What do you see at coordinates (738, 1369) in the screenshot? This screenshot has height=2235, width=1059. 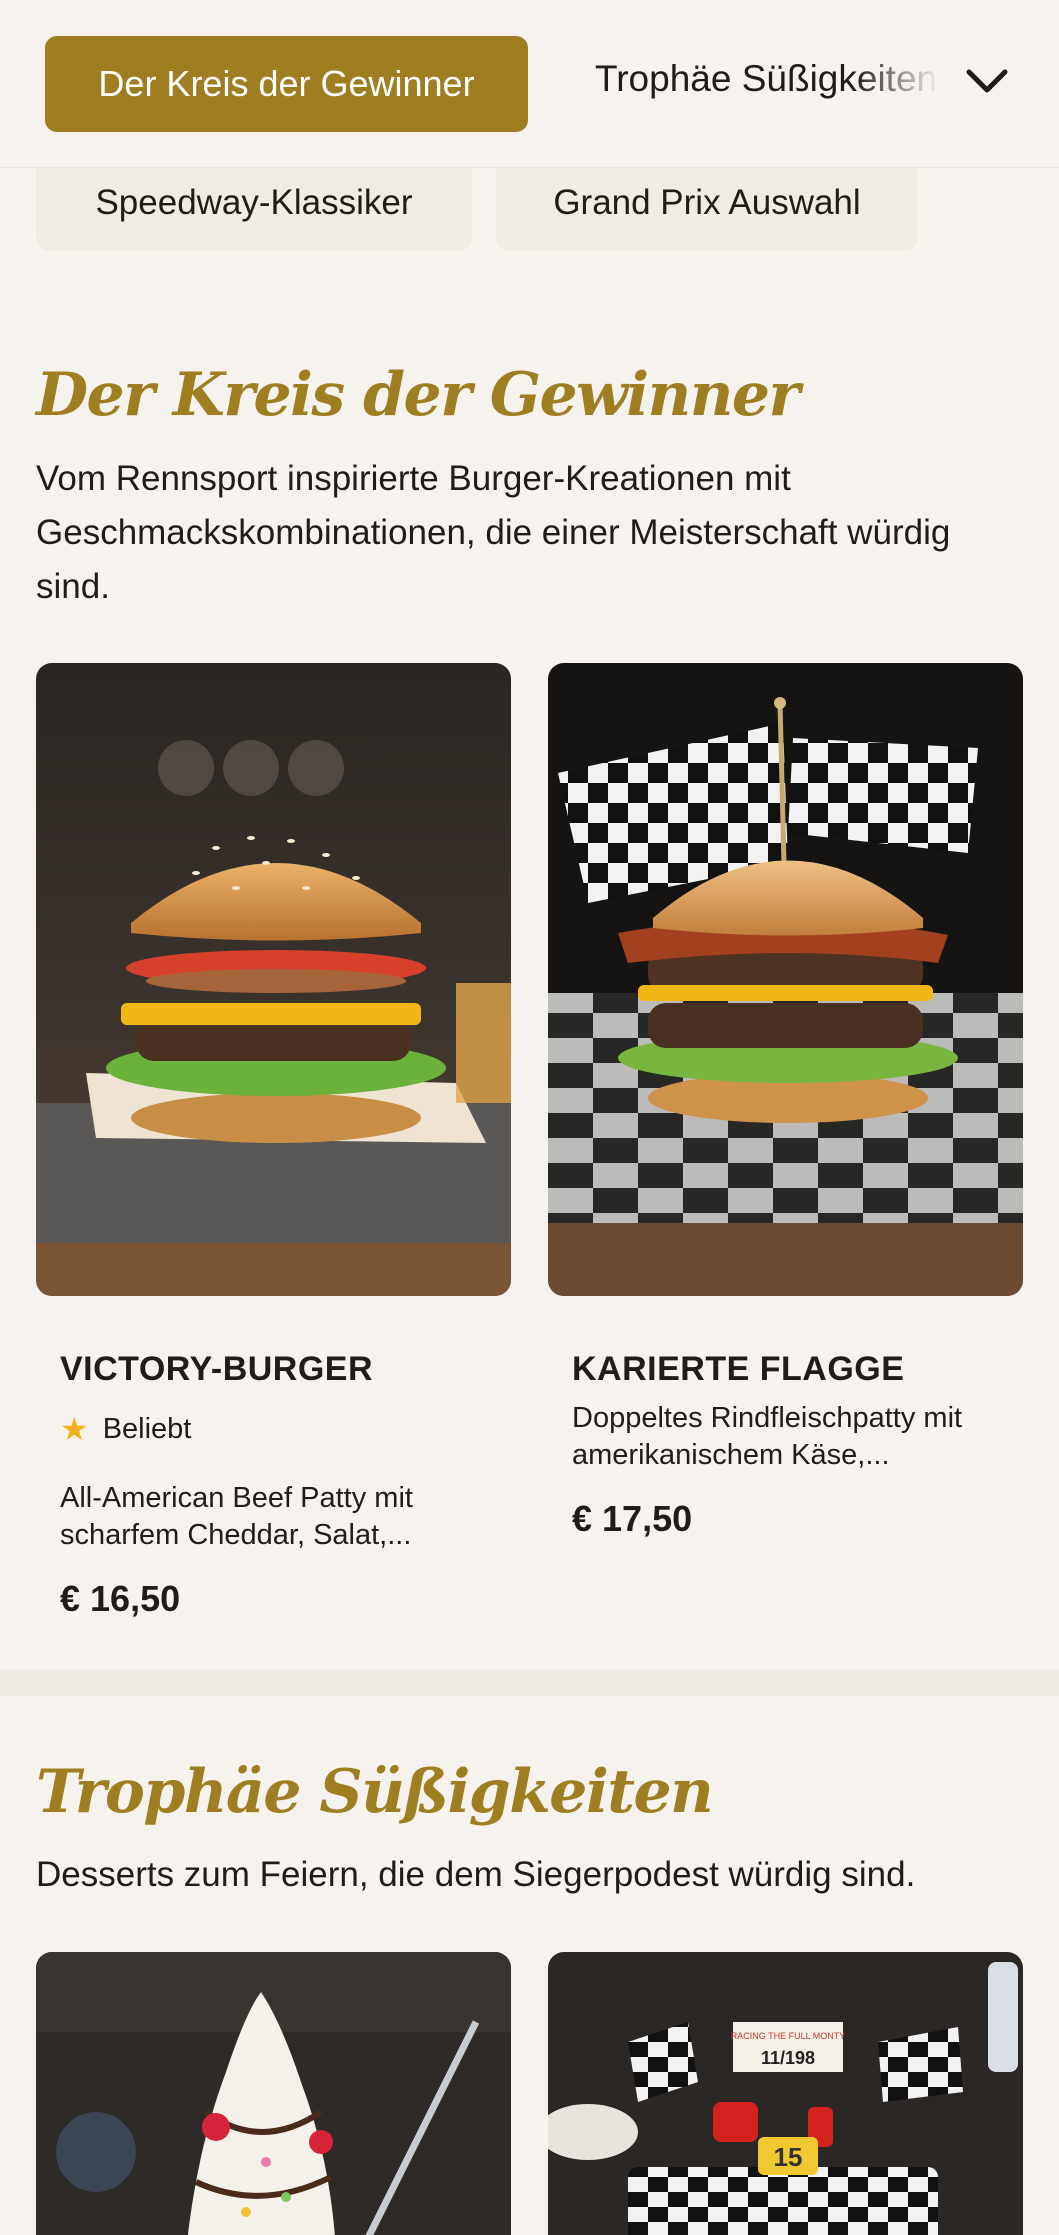 I see `product-name: KARIERTE FLAGGE` at bounding box center [738, 1369].